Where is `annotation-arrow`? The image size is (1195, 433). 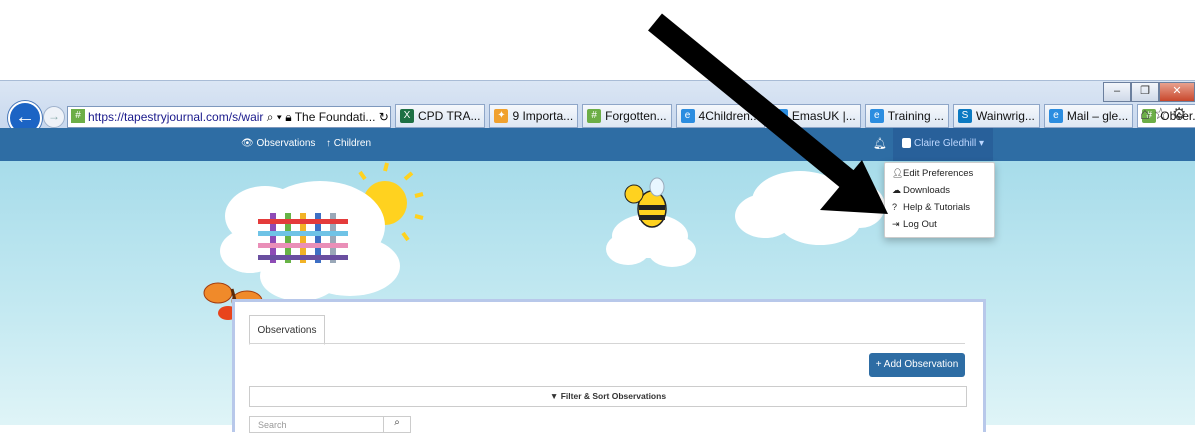
annotation-arrow is located at coordinates (768, 113).